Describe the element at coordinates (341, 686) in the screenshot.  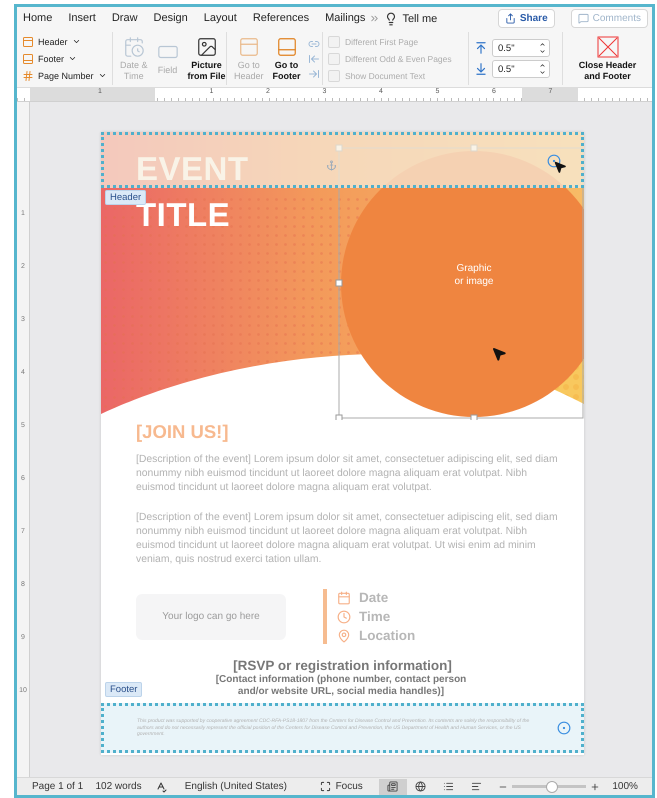
I see `contact-text: [Contact information (phone number, contact person and/or website URL, social media handles)]` at that location.